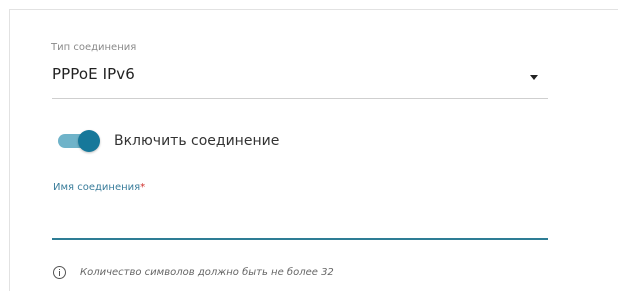 The width and height of the screenshot is (618, 291). I want to click on enable-connection-label: Включить соединение, so click(197, 141).